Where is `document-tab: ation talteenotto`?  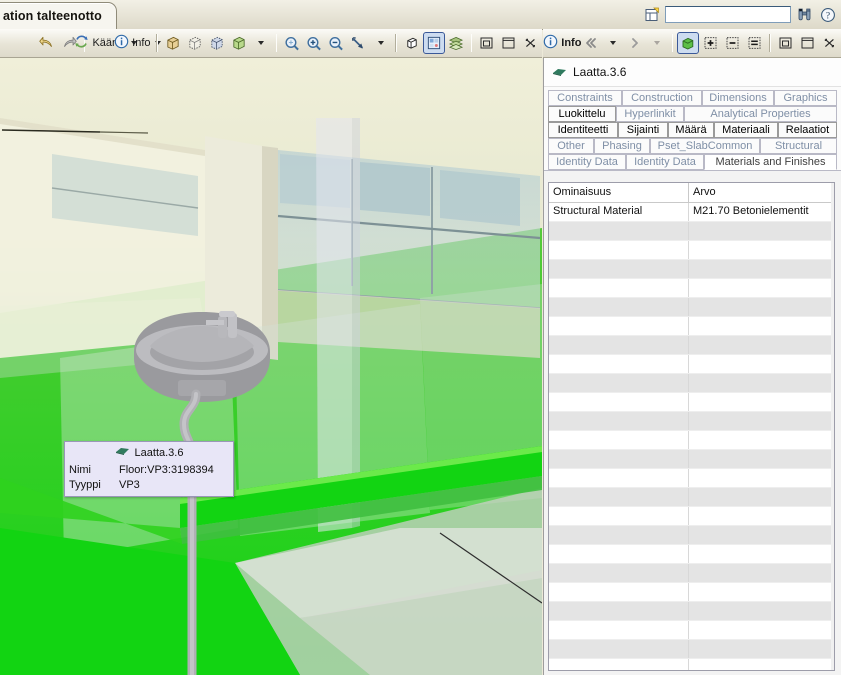
document-tab: ation talteenotto is located at coordinates (58, 15).